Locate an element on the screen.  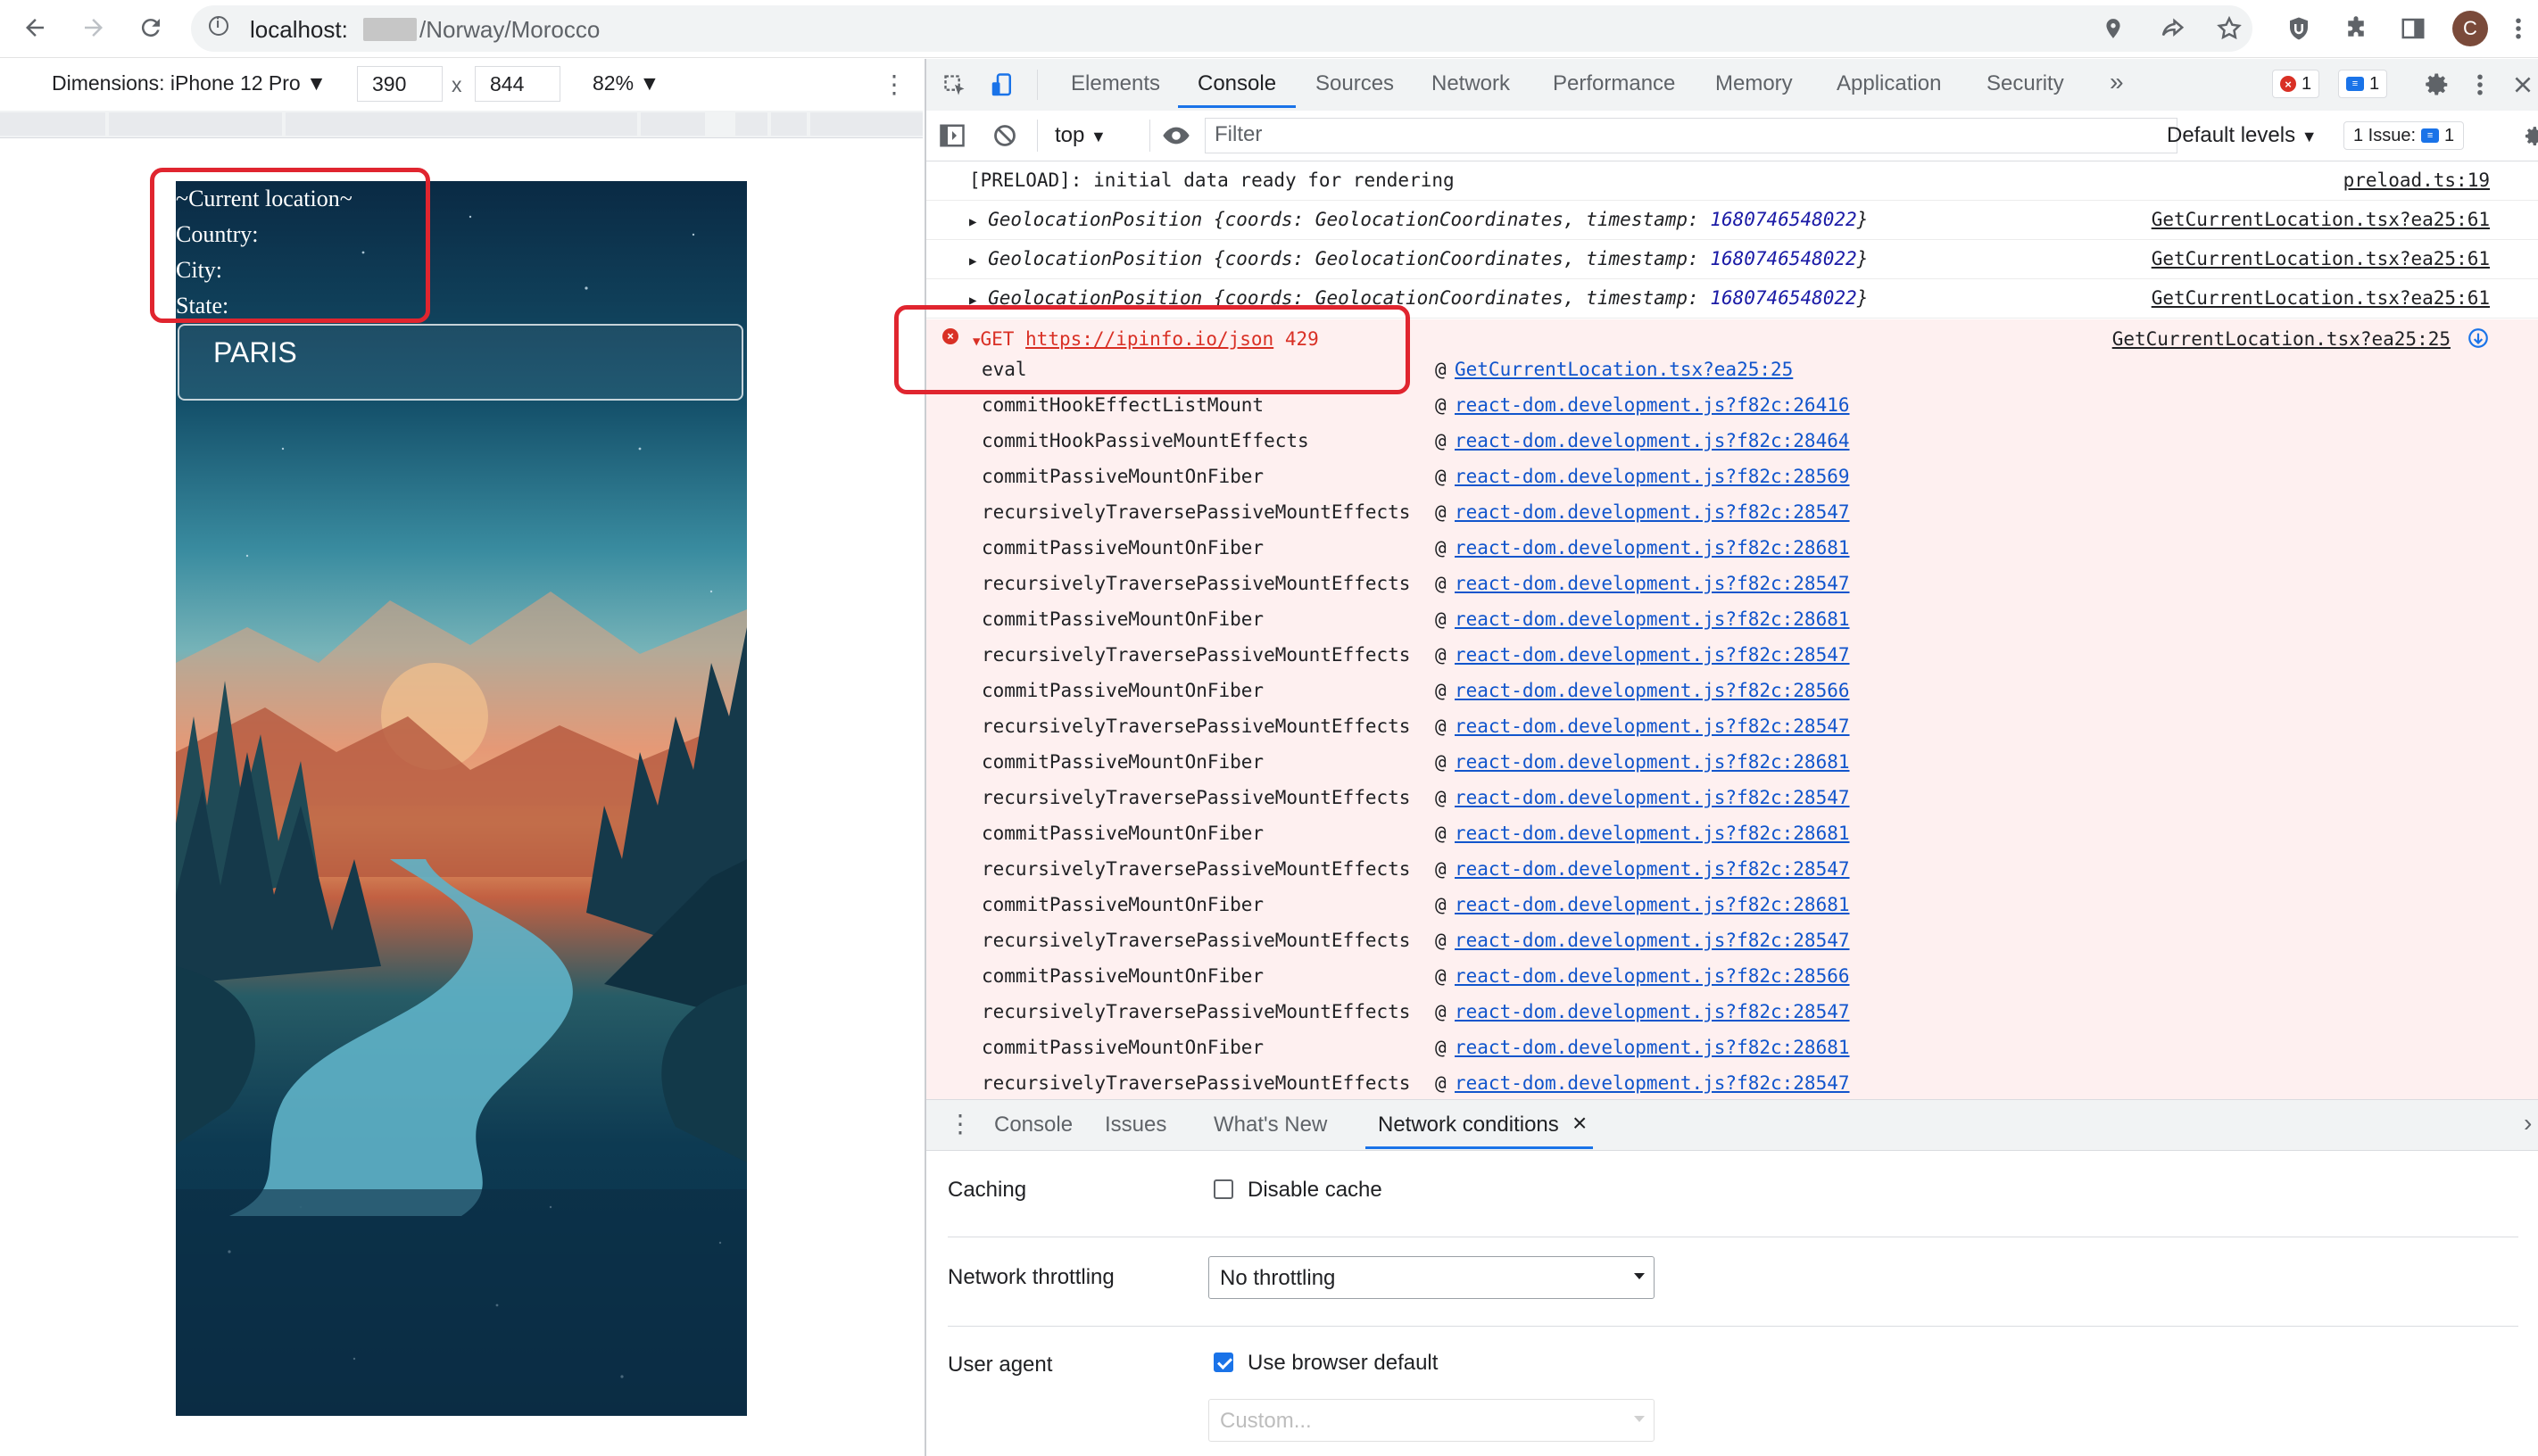
drawer-tab-console: Console is located at coordinates (1034, 1125).